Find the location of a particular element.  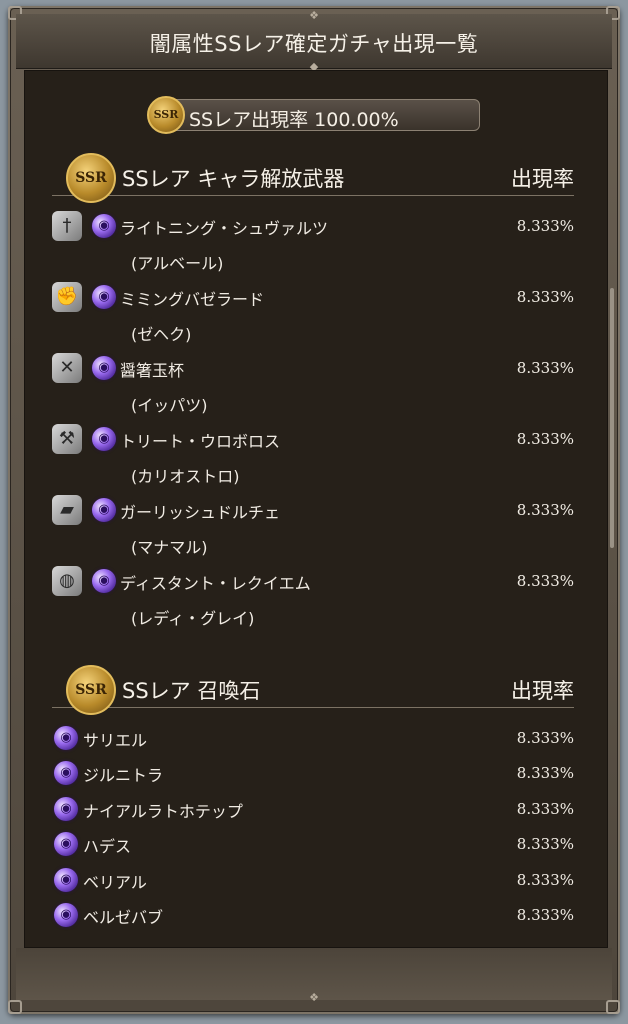

summons-section-title: SSレア 召喚石 is located at coordinates (191, 691).